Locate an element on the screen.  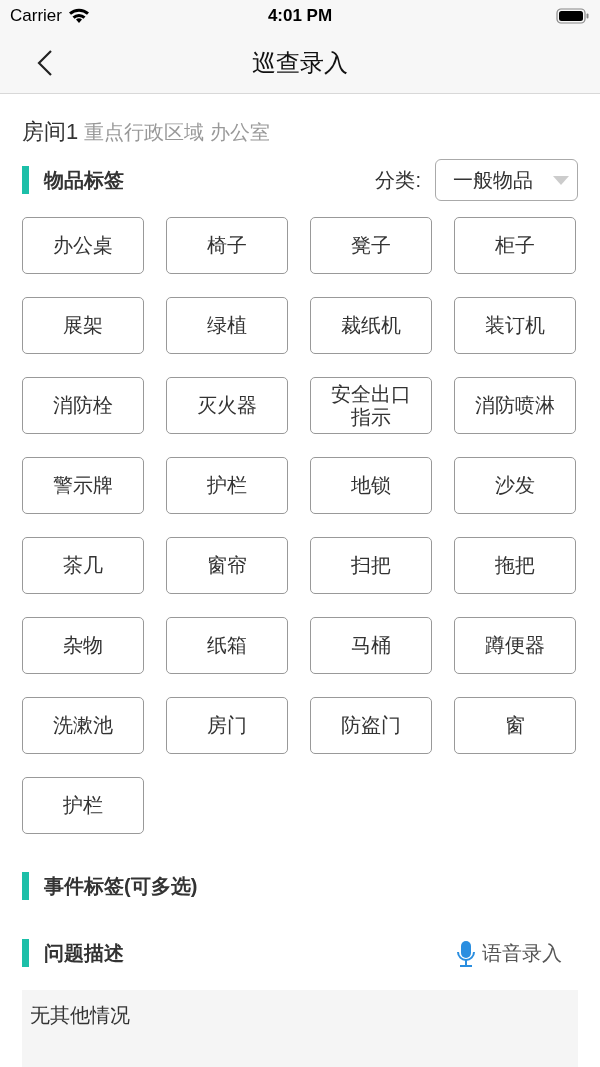
tag-button: 拖把 is located at coordinates (515, 565).